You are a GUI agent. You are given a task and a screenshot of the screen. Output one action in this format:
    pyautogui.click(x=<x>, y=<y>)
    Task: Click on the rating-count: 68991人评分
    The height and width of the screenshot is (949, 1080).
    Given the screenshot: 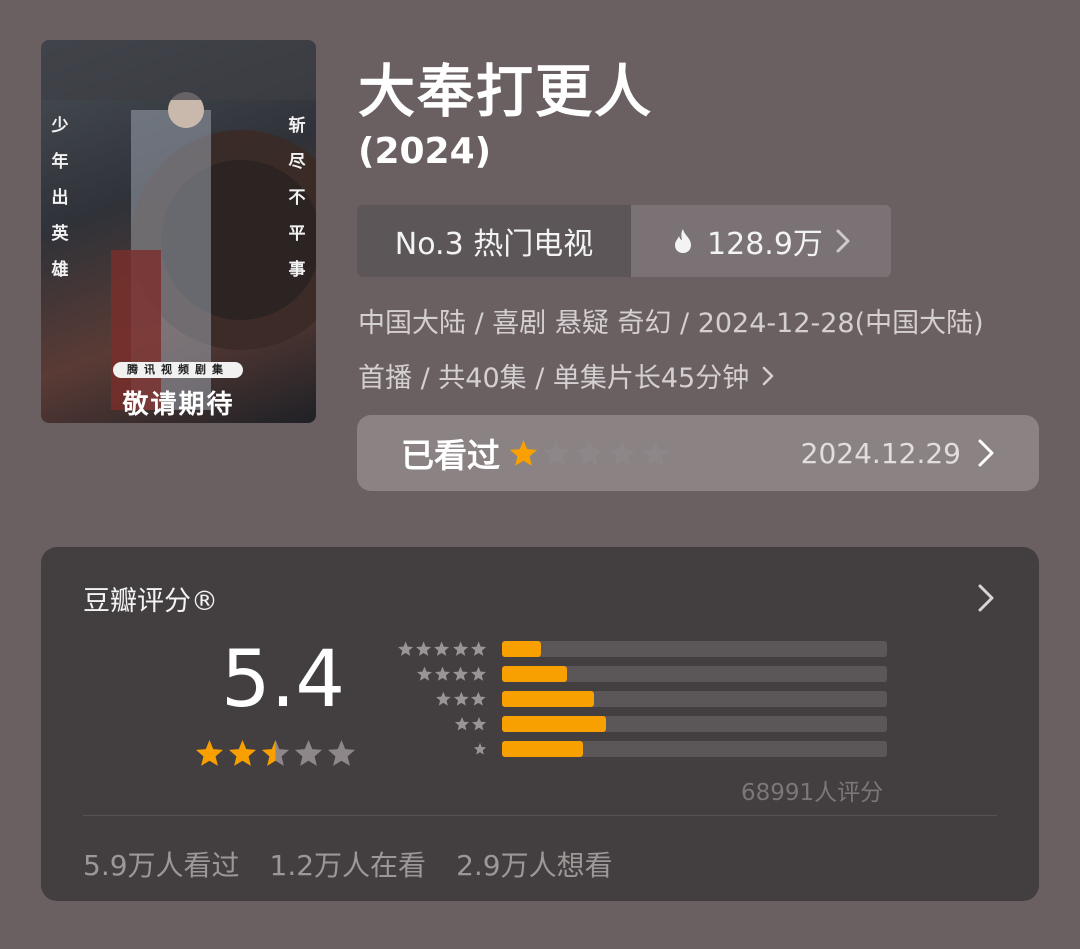 What is the action you would take?
    pyautogui.click(x=812, y=793)
    